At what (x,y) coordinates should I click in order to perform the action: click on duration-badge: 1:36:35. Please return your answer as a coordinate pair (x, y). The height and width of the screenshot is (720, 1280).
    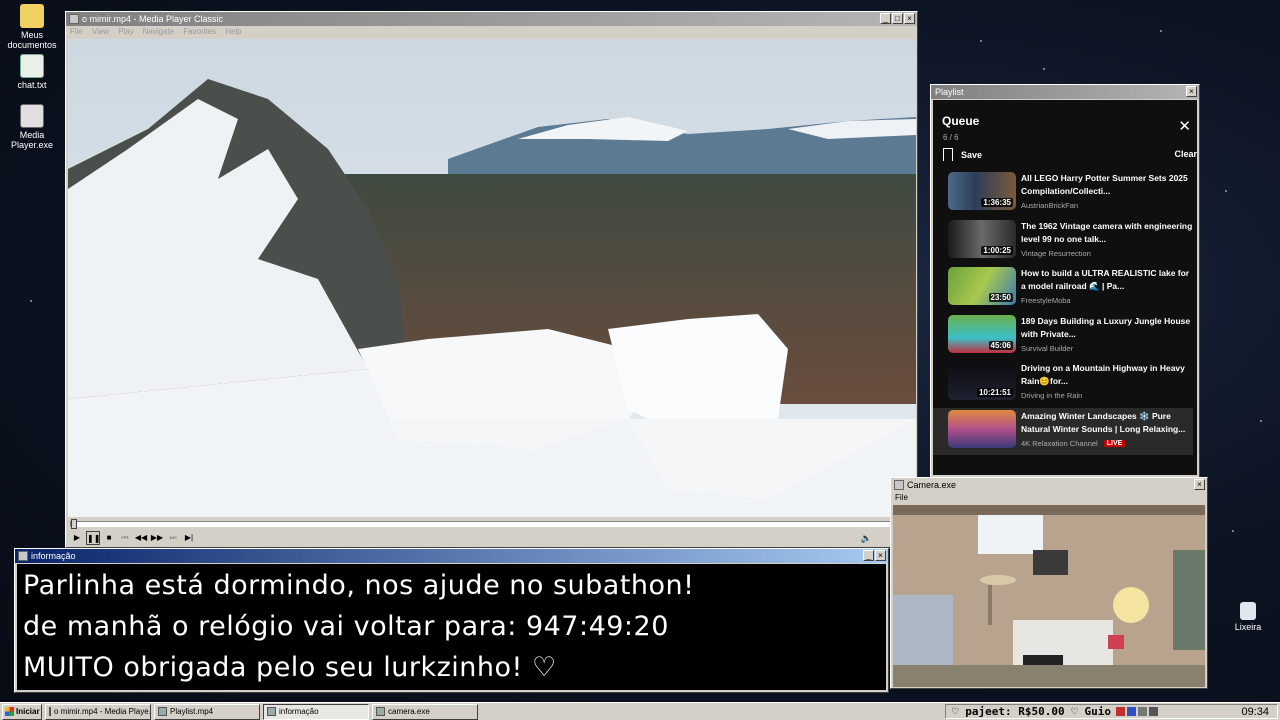
    Looking at the image, I should click on (997, 202).